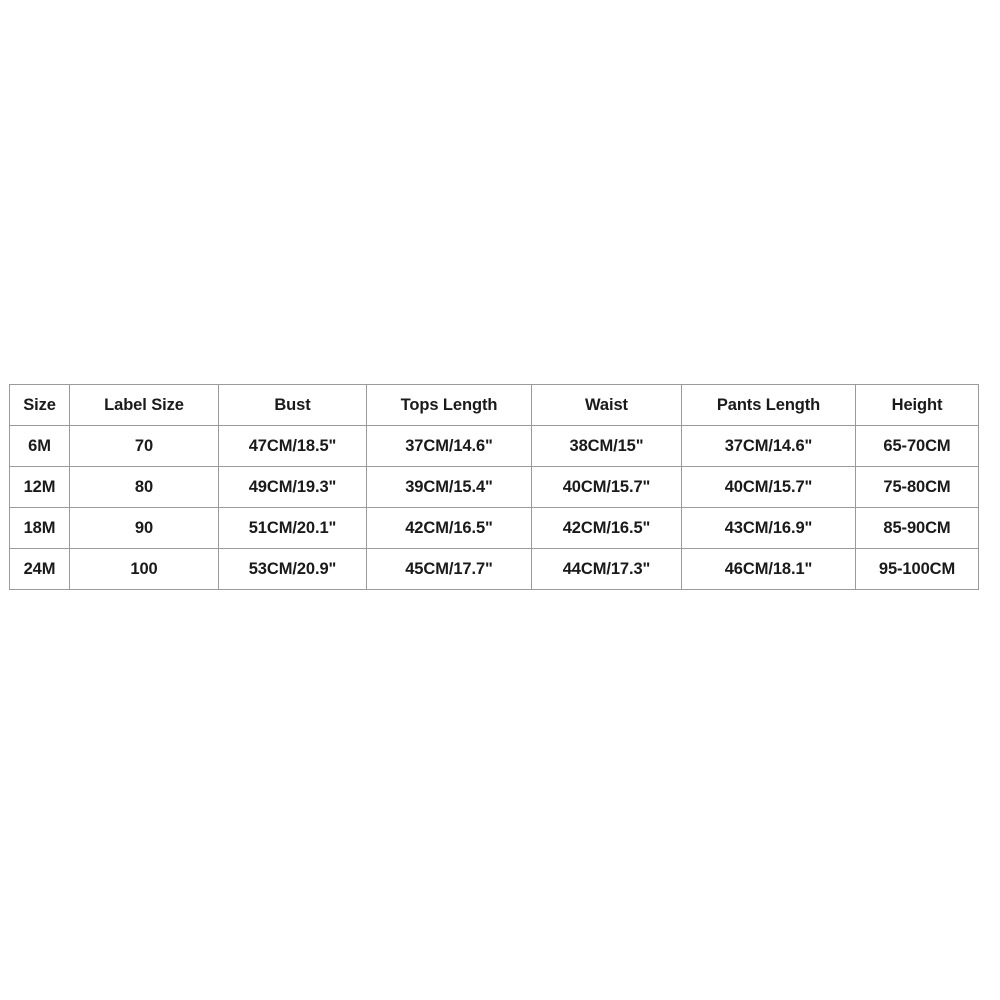 The width and height of the screenshot is (1000, 1000). Describe the element at coordinates (917, 569) in the screenshot. I see `cell-height: 95-100CM` at that location.